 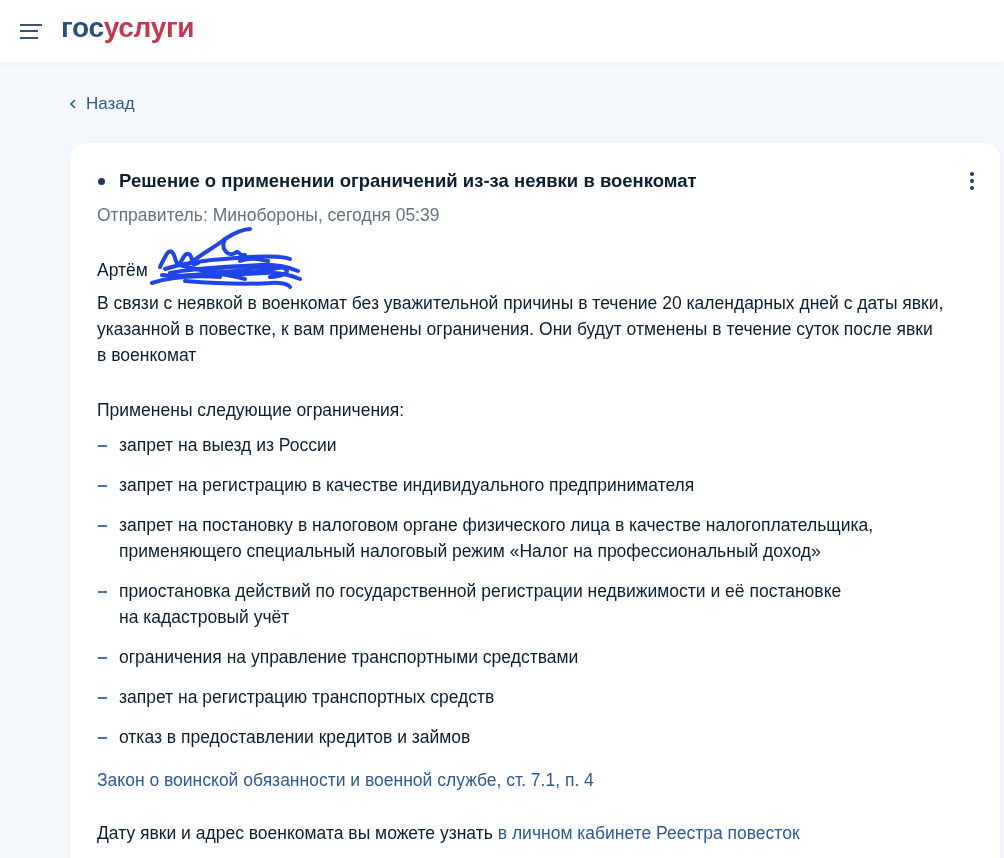 What do you see at coordinates (102, 104) in the screenshot?
I see `back-link: Назад` at bounding box center [102, 104].